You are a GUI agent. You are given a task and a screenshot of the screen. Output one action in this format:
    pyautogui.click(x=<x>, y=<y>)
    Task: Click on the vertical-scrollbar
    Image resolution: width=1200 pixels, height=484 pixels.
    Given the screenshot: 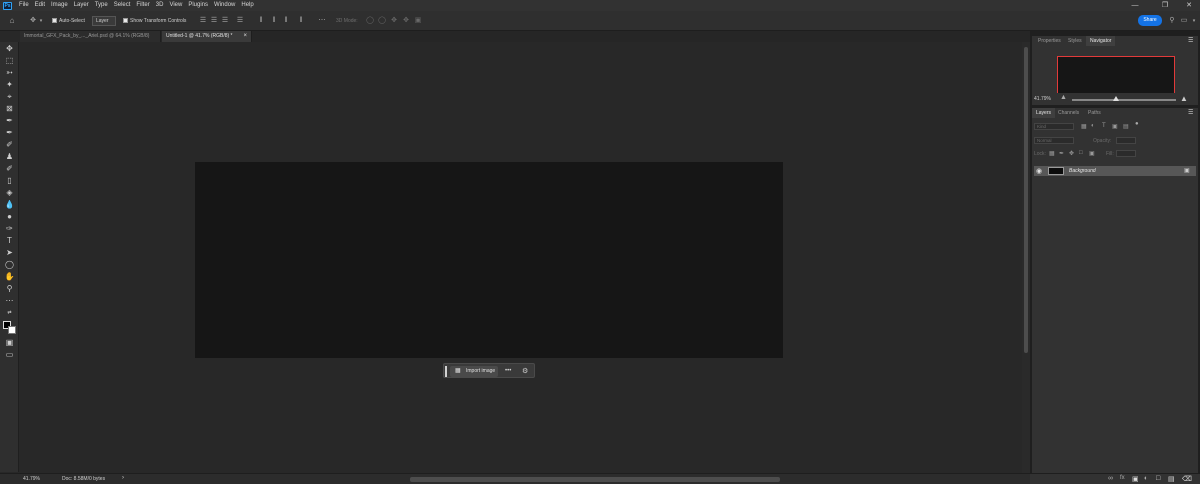 What is the action you would take?
    pyautogui.click(x=1026, y=257)
    